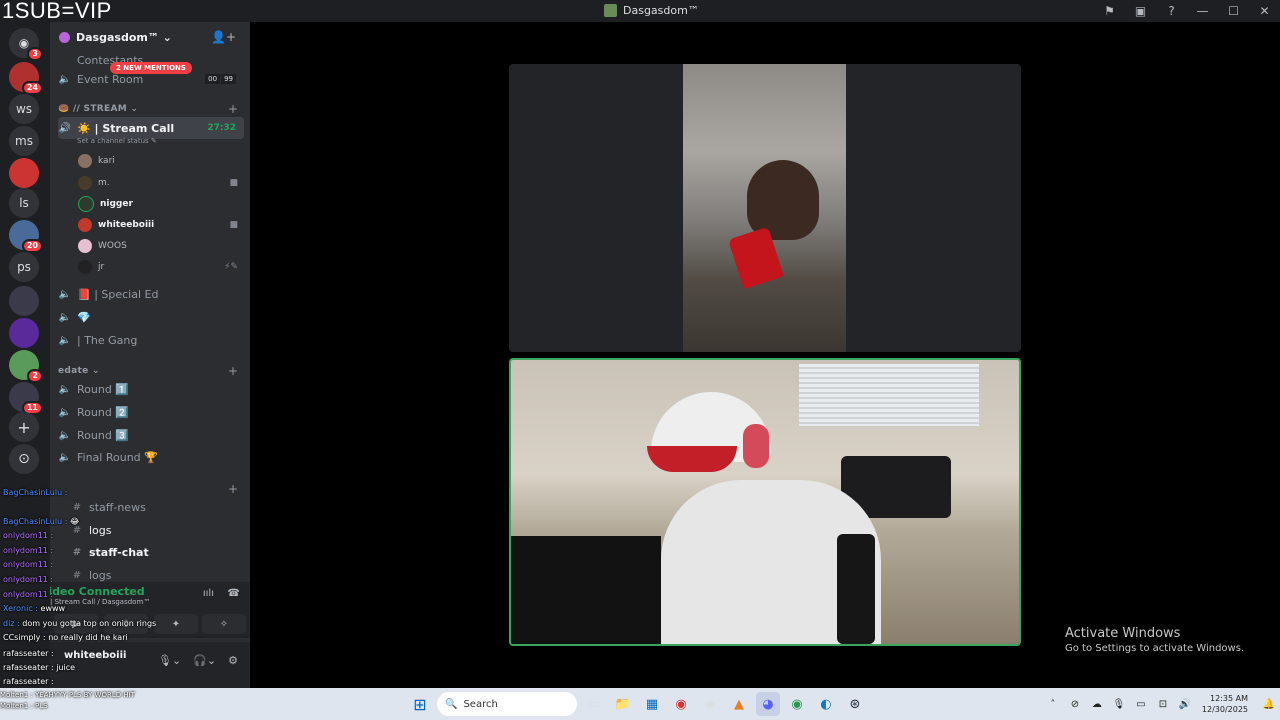 This screenshot has width=1280, height=720. What do you see at coordinates (26, 78) in the screenshot?
I see `server-red-icon: 24` at bounding box center [26, 78].